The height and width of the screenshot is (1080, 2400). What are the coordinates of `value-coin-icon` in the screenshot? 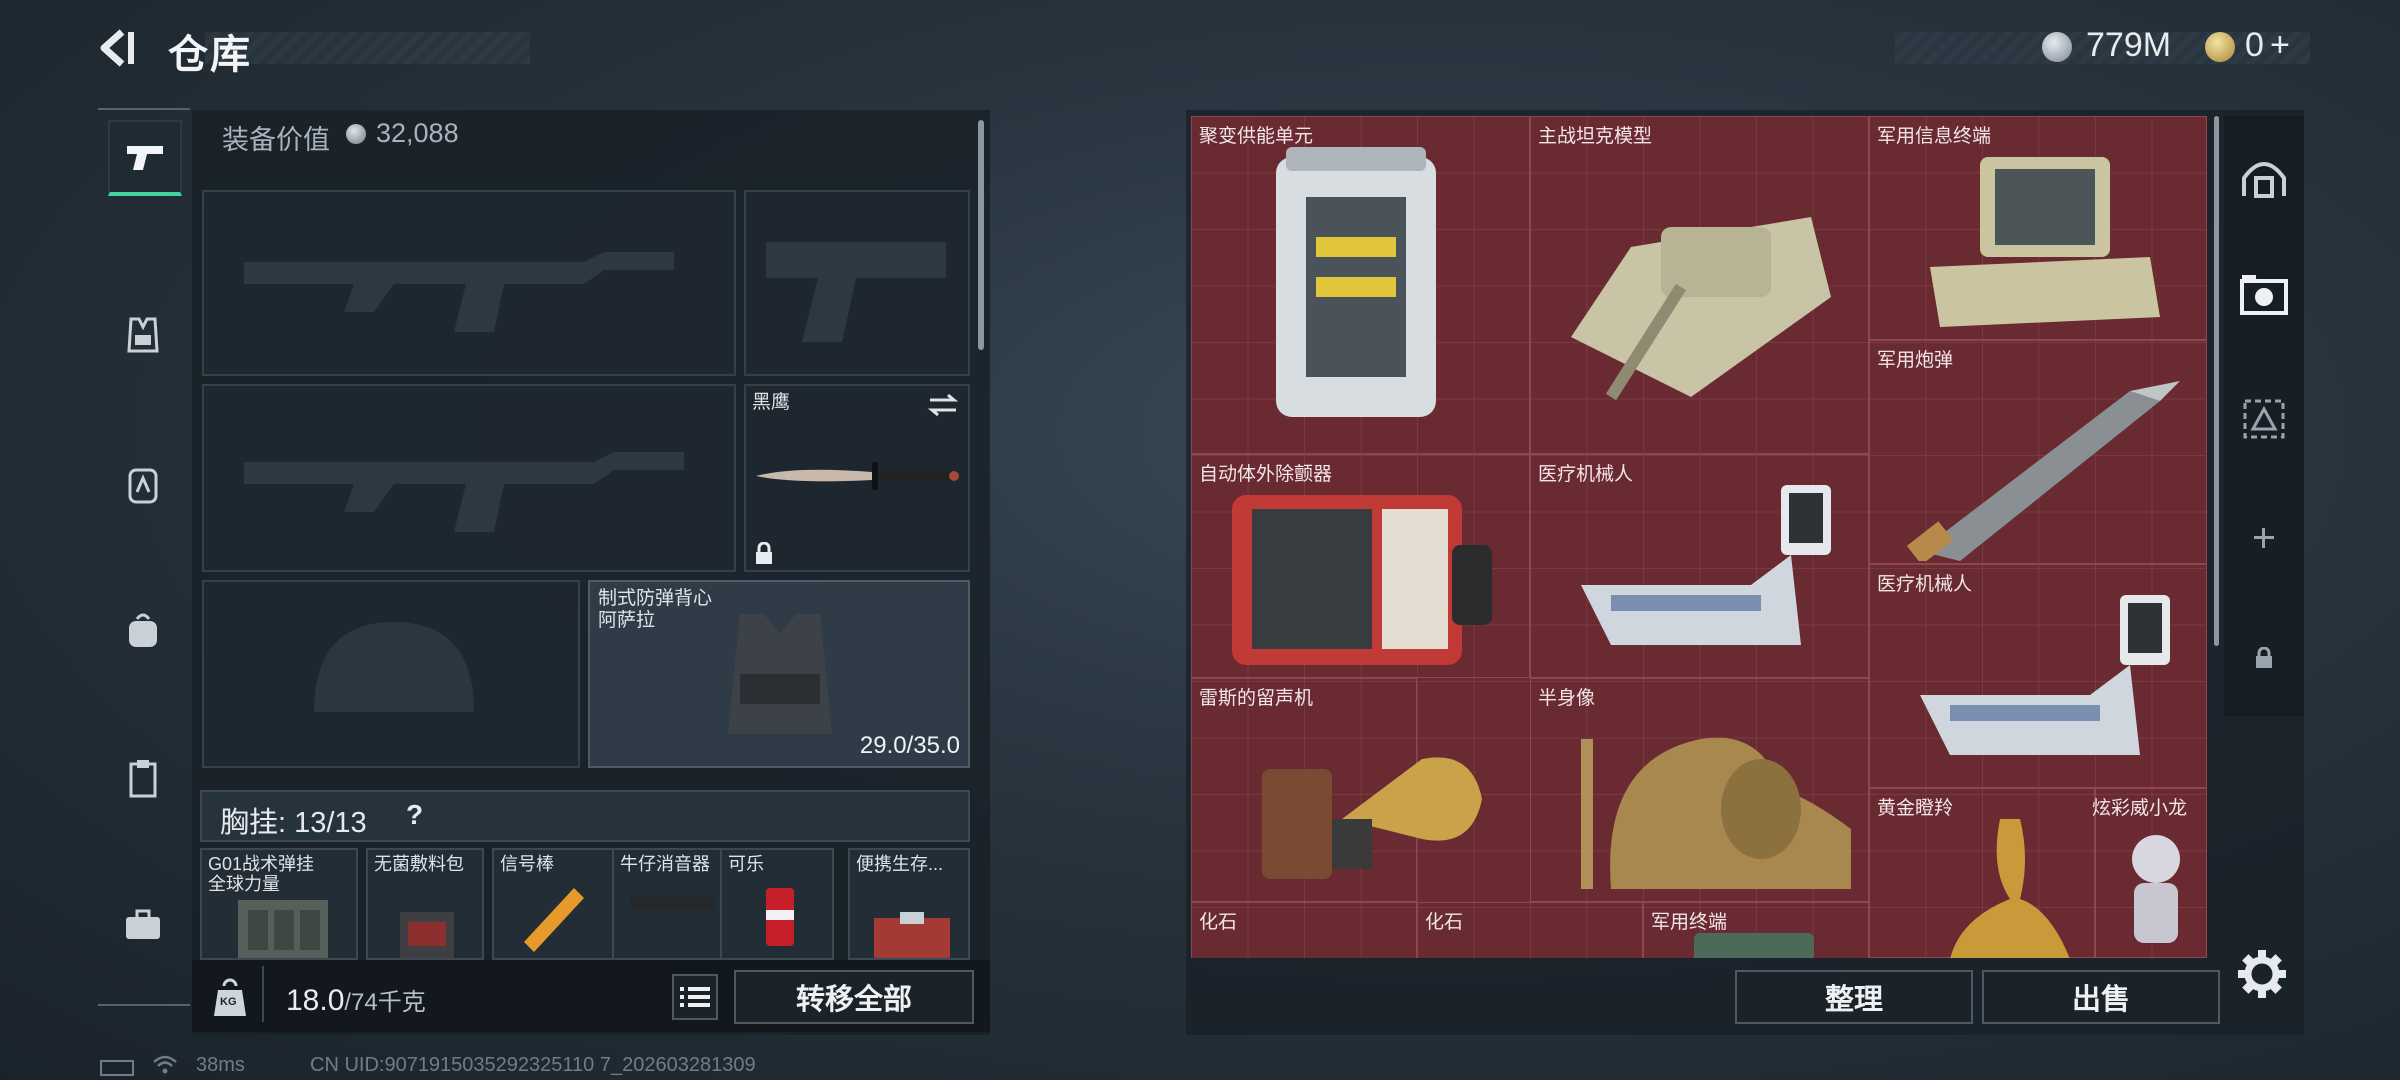 It's located at (356, 134).